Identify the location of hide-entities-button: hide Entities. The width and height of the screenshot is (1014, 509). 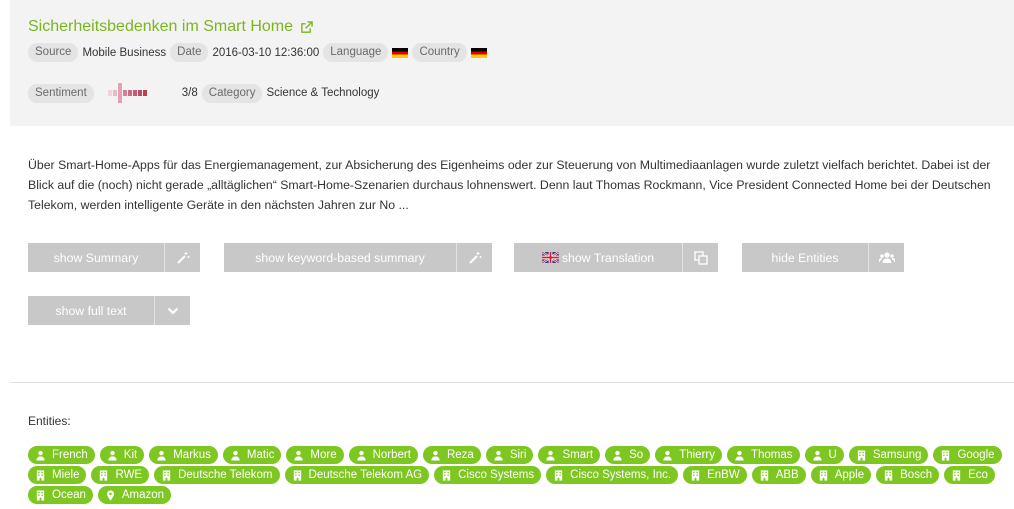
(823, 257).